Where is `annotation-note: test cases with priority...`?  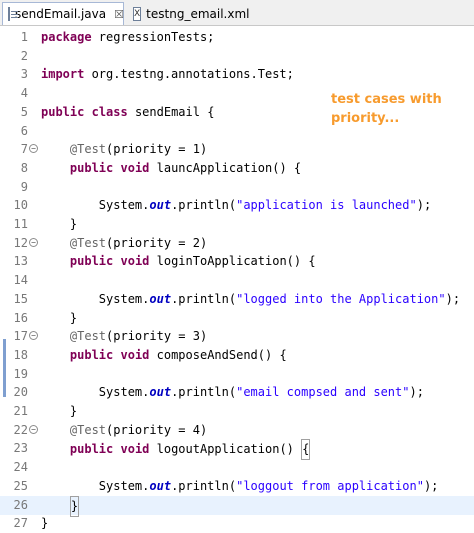
annotation-note: test cases with priority... is located at coordinates (386, 109).